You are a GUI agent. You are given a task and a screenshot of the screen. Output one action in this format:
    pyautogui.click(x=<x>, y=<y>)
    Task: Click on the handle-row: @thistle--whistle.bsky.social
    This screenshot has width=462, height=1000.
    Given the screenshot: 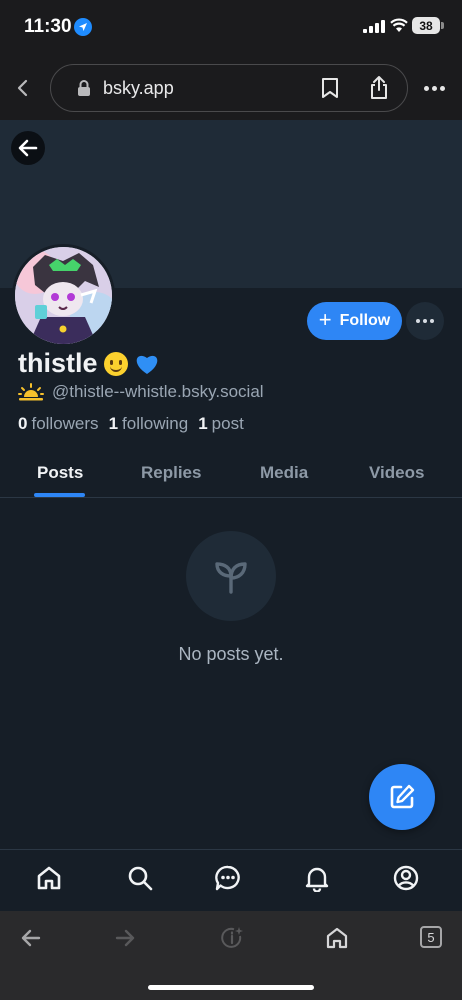 What is the action you would take?
    pyautogui.click(x=141, y=392)
    